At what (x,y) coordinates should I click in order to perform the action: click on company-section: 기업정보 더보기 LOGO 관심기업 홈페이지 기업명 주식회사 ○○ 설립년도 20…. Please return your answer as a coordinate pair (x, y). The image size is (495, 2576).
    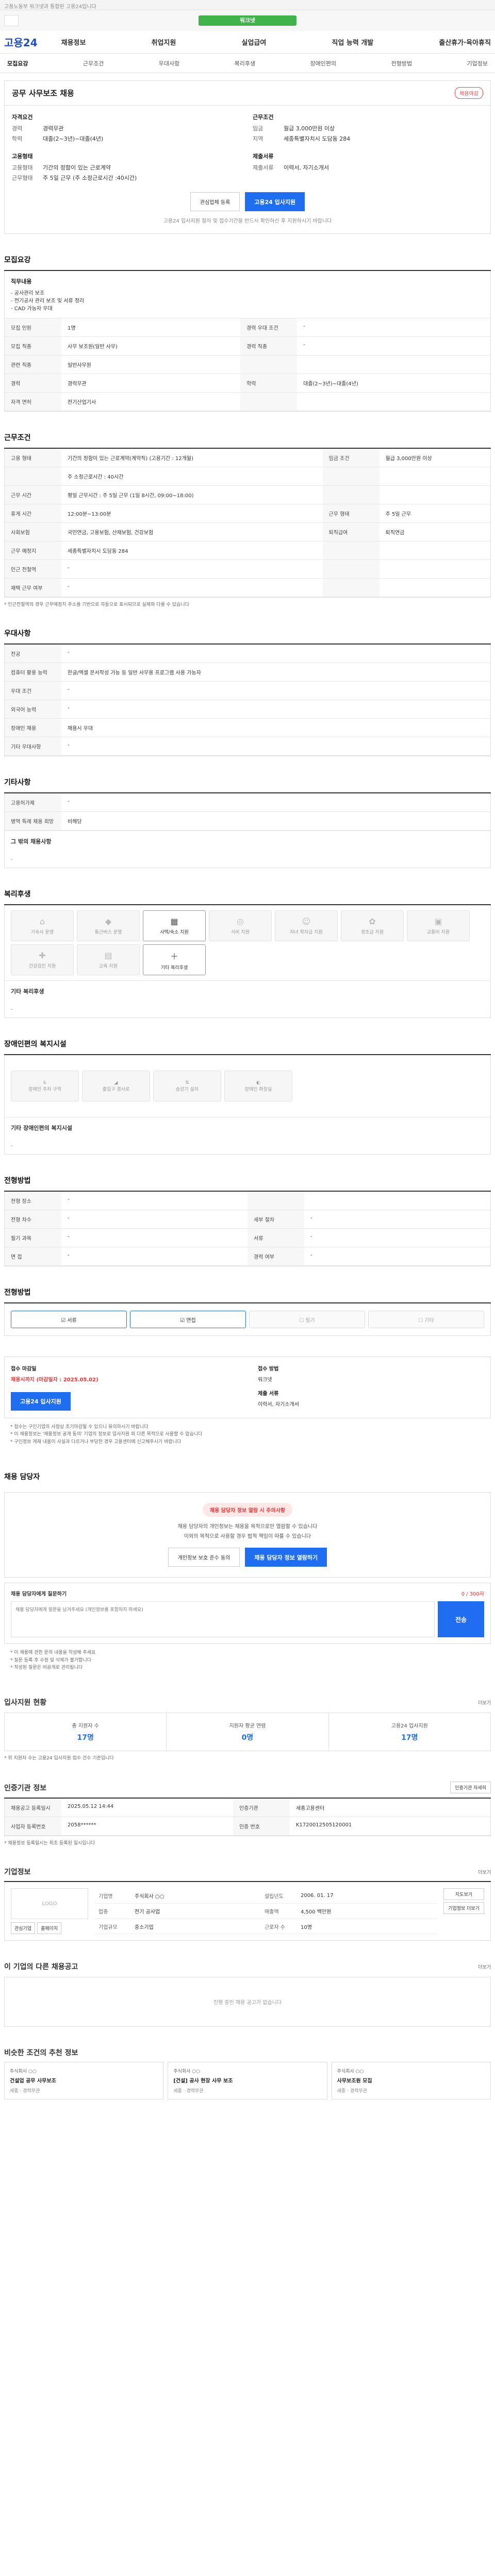
    Looking at the image, I should click on (247, 1904).